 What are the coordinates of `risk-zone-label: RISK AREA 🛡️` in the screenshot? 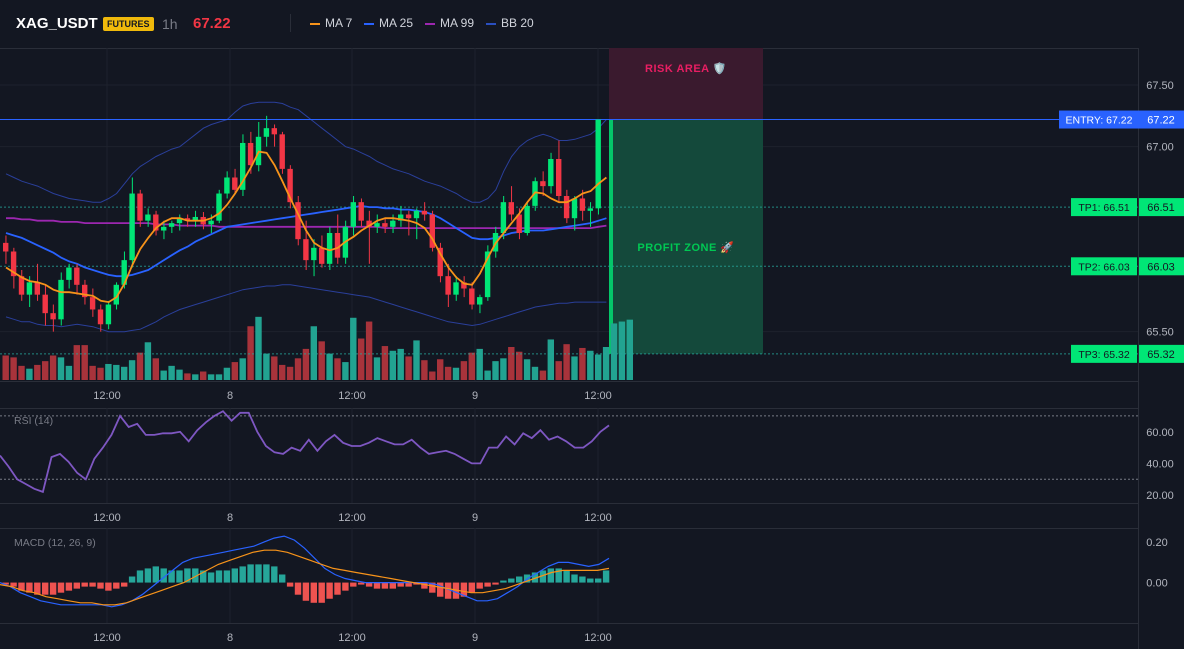 It's located at (686, 68).